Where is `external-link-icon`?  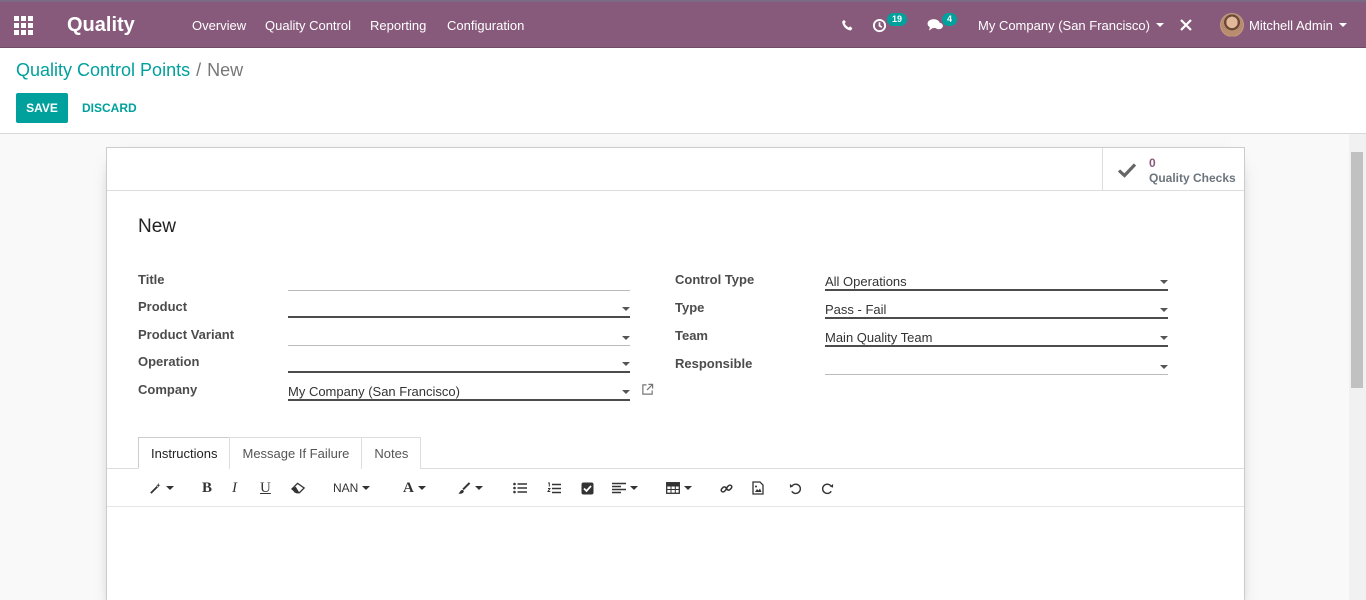
external-link-icon is located at coordinates (647, 391).